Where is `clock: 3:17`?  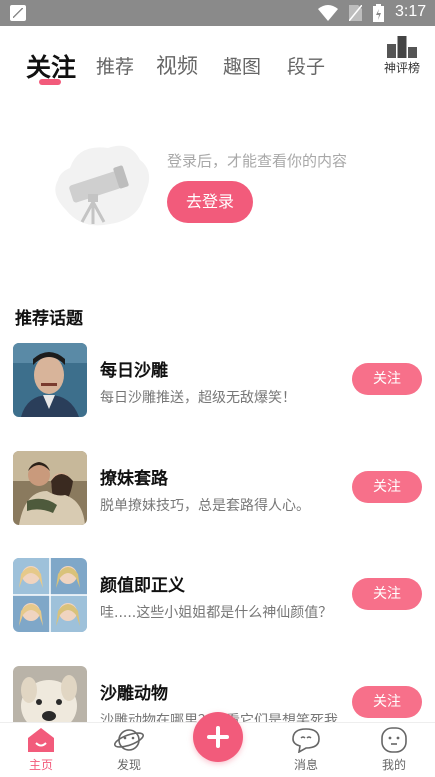
clock: 3:17 is located at coordinates (411, 11).